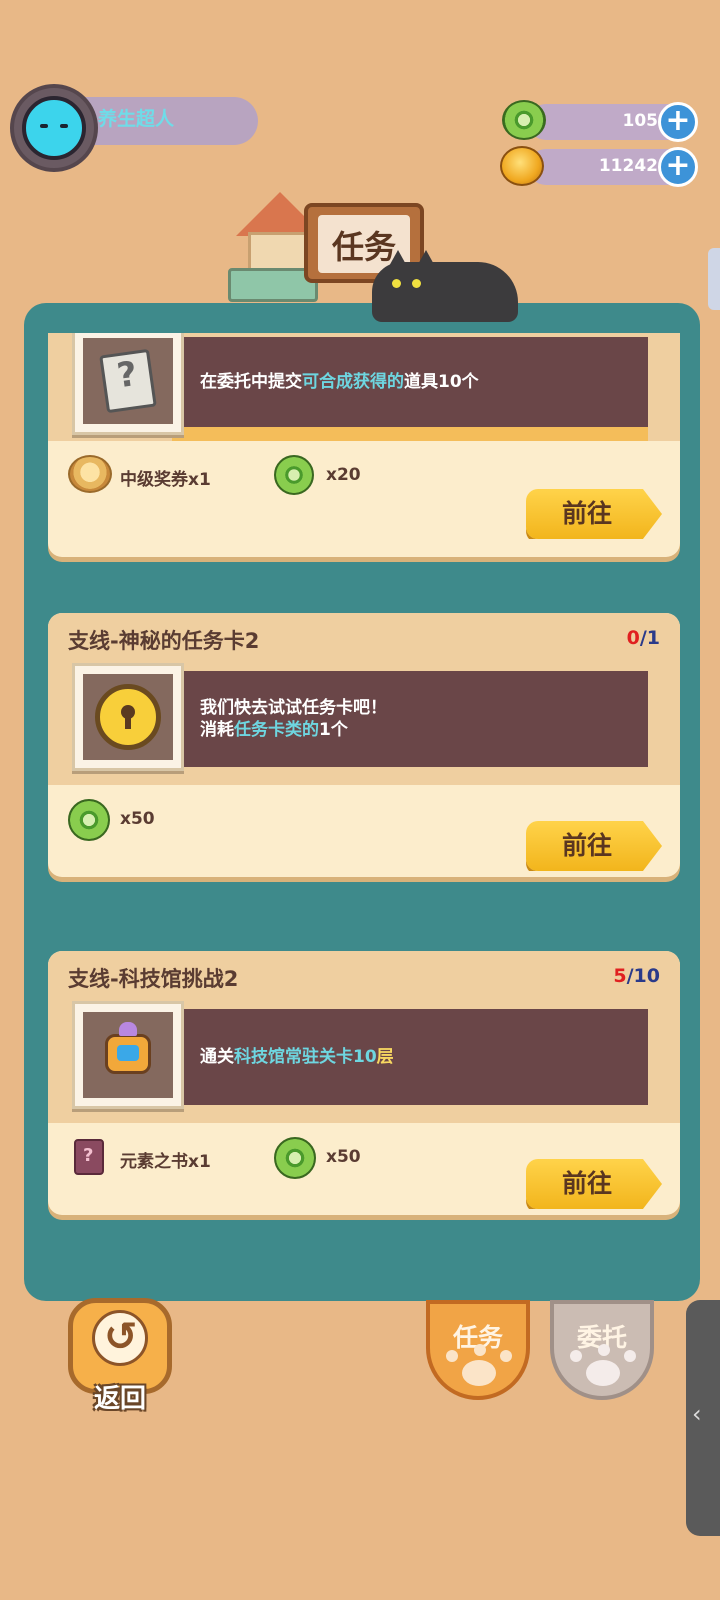 Image resolution: width=720 pixels, height=1600 pixels. I want to click on task-description: 我们快去试试任务卡吧！ 消耗任务卡类的1个, so click(293, 719).